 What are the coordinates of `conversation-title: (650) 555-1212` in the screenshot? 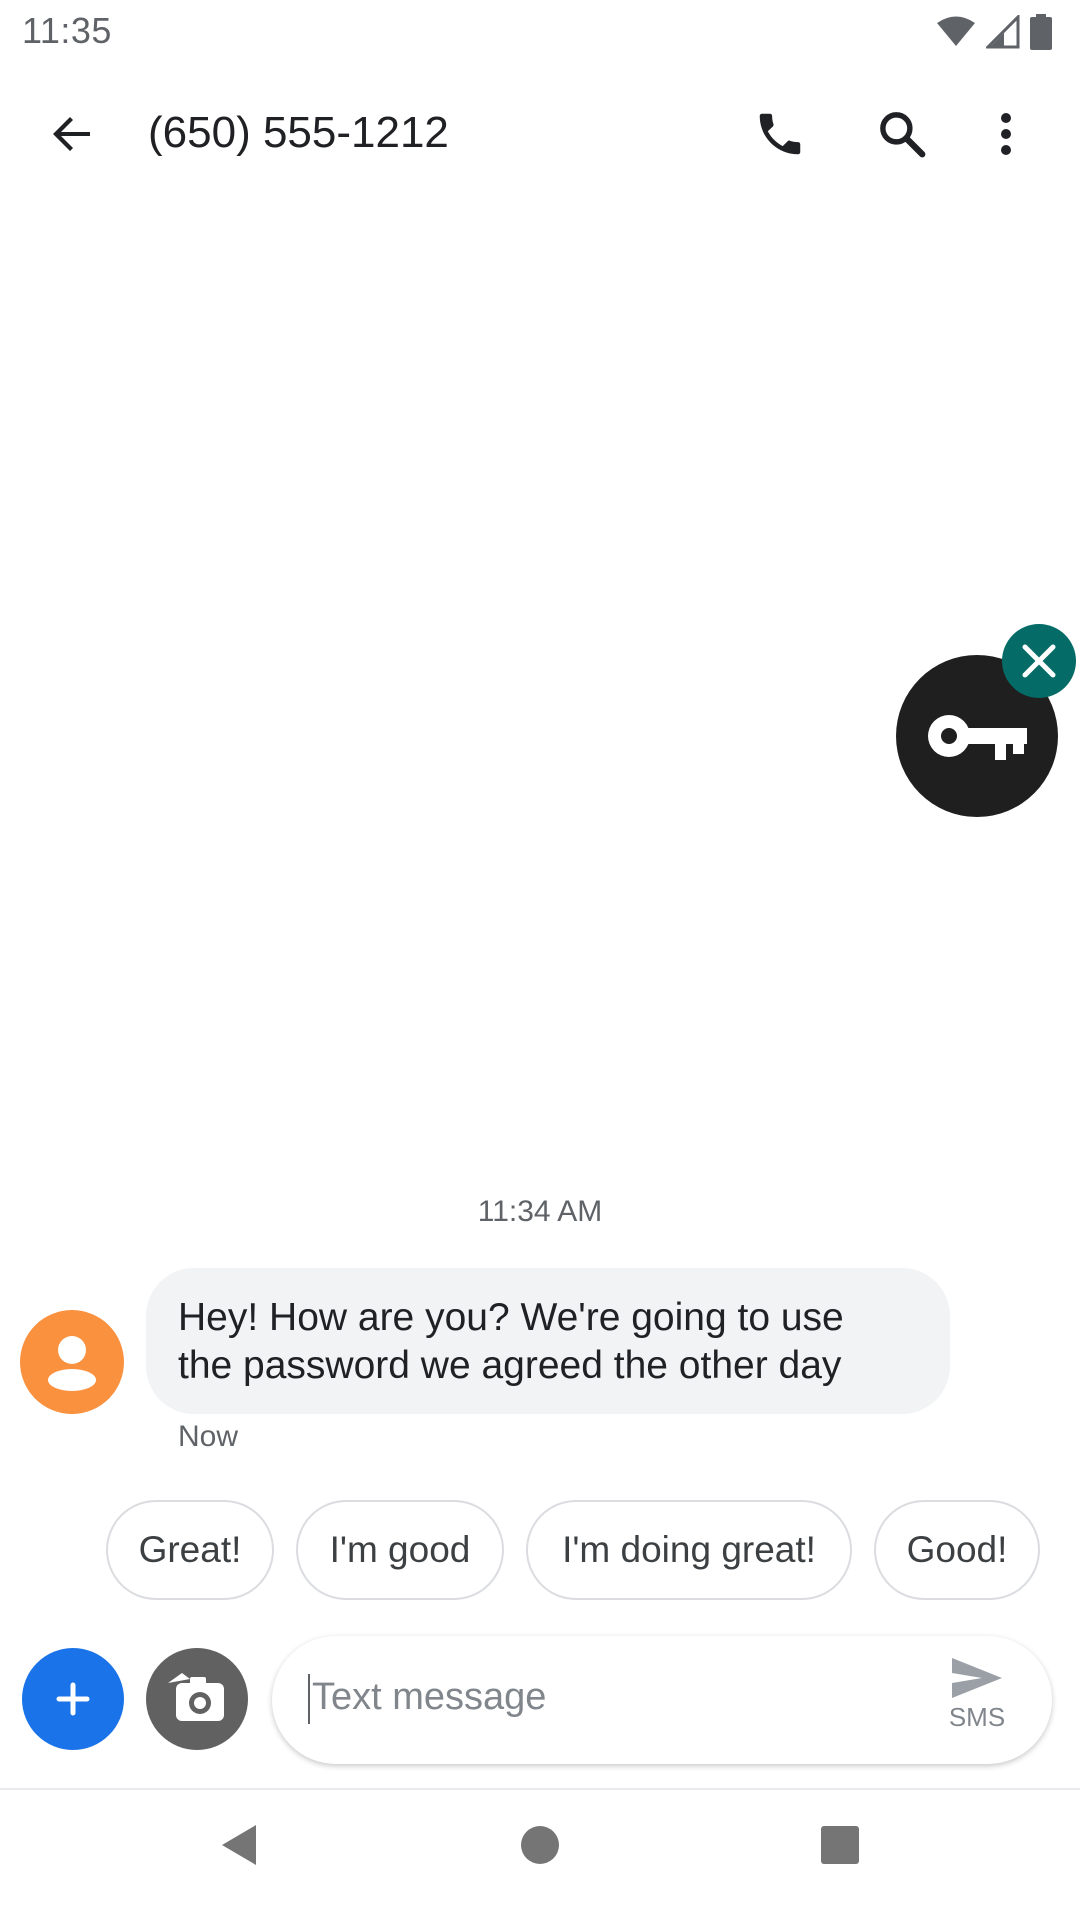 It's located at (298, 132).